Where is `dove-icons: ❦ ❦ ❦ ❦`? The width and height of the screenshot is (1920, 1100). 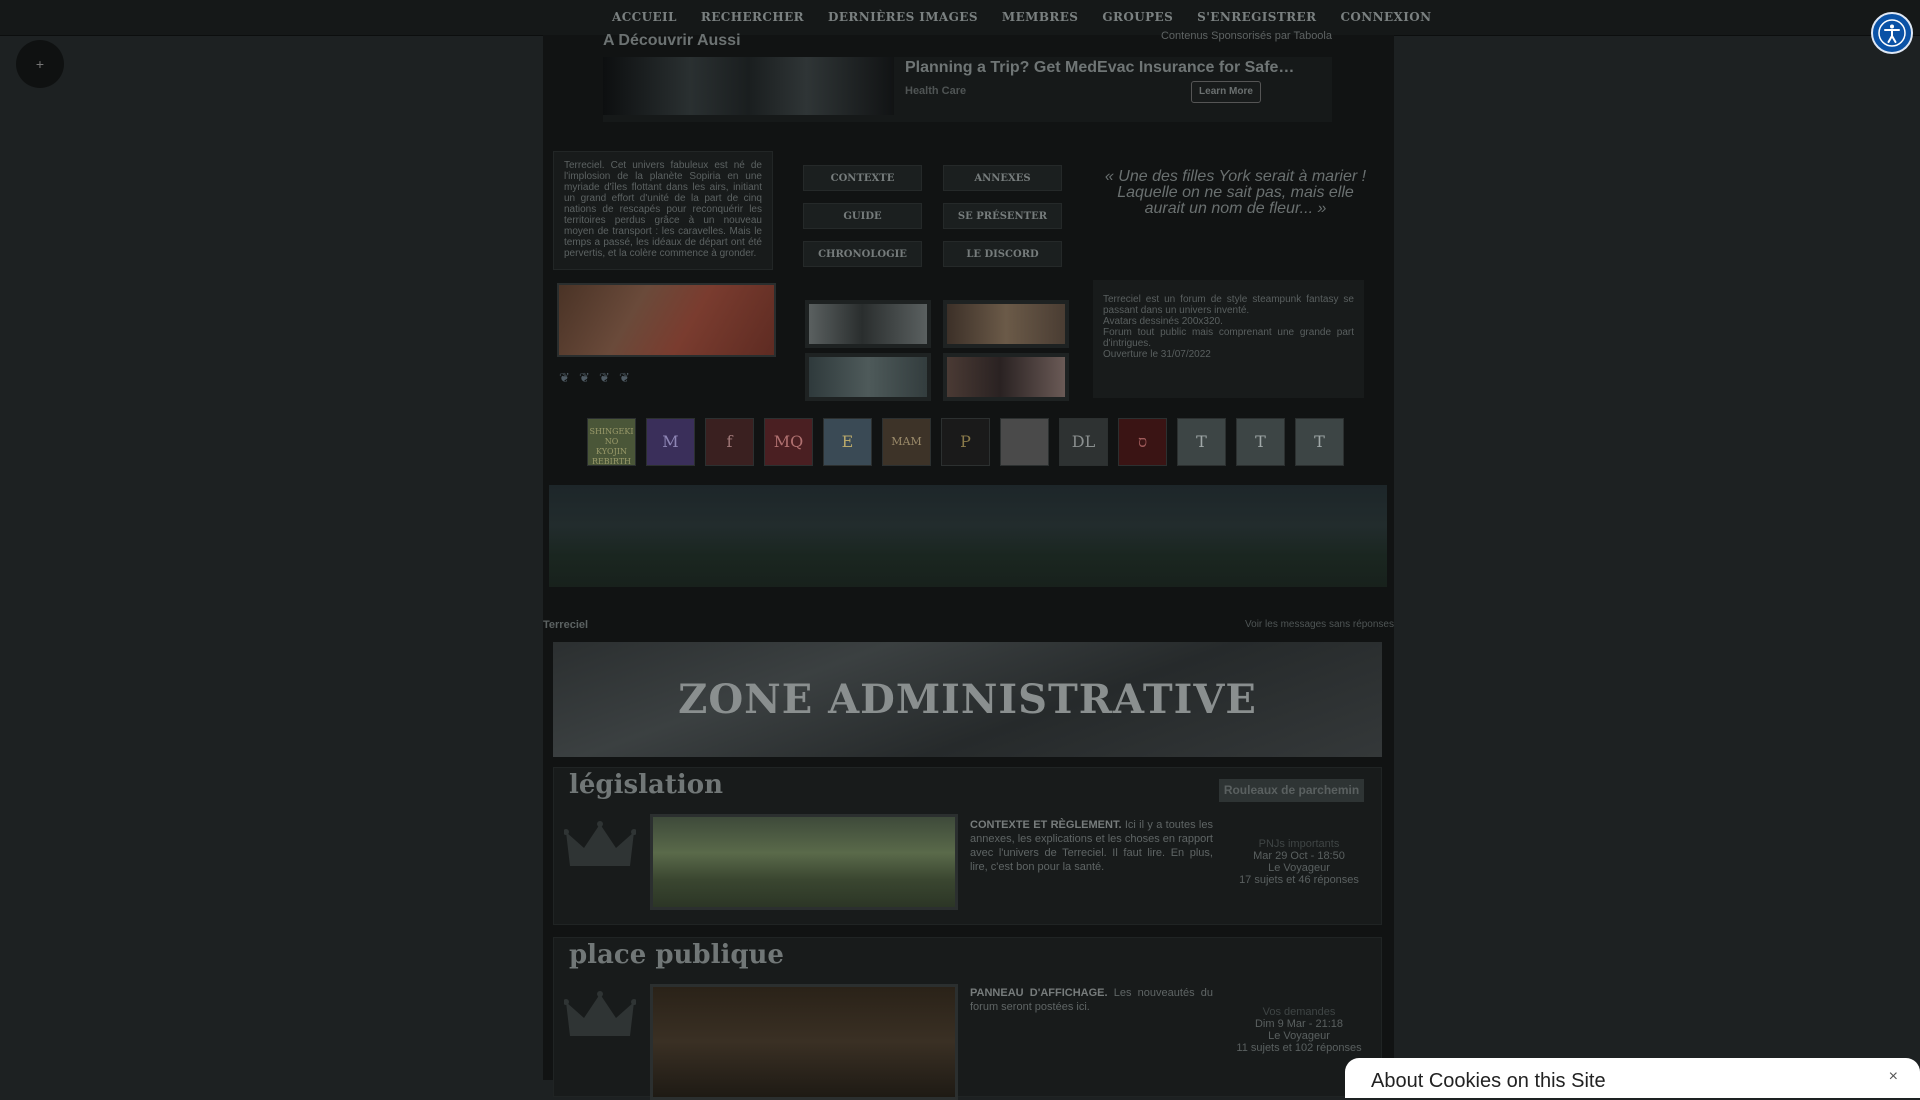
dove-icons: ❦ ❦ ❦ ❦ is located at coordinates (599, 377).